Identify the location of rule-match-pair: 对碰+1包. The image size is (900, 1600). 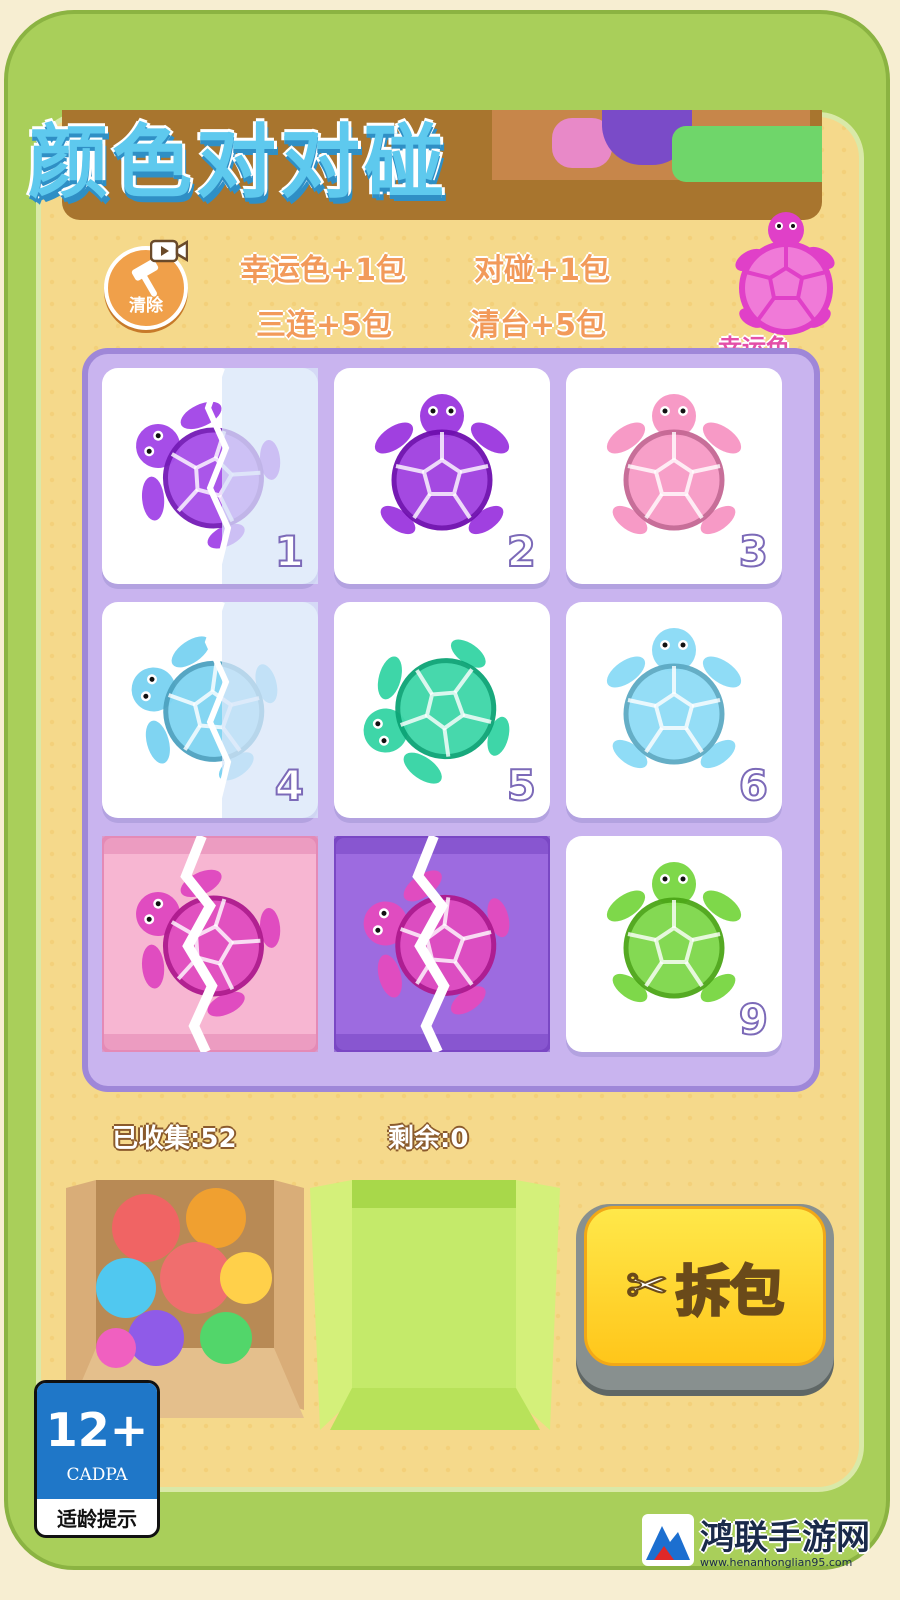
(542, 270).